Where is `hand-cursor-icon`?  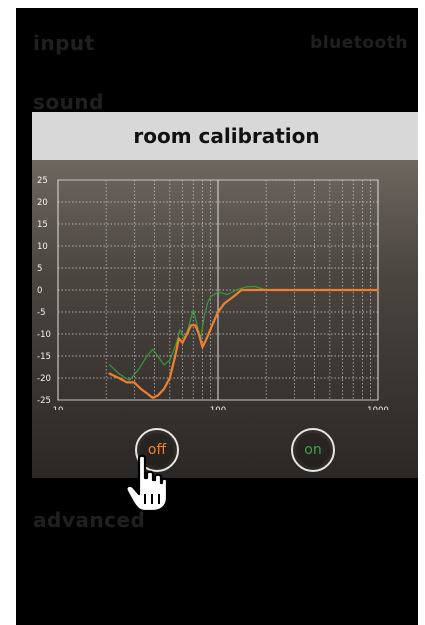 hand-cursor-icon is located at coordinates (147, 483).